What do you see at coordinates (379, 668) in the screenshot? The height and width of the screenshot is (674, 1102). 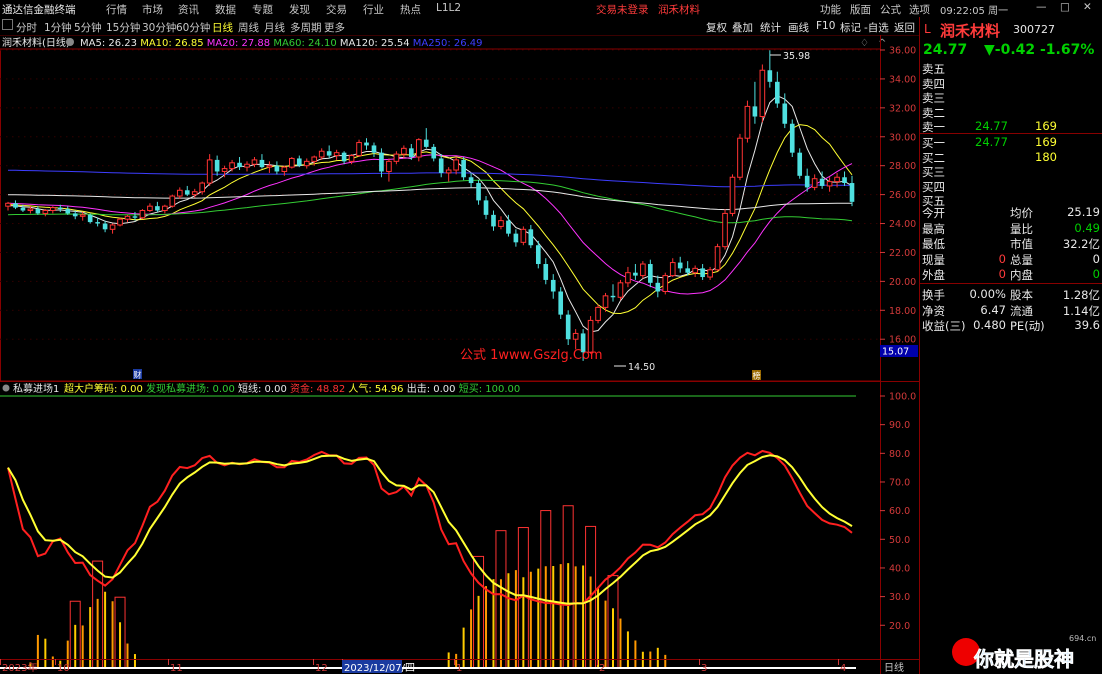 I see `date-tick-label: 2023/12/07/四` at bounding box center [379, 668].